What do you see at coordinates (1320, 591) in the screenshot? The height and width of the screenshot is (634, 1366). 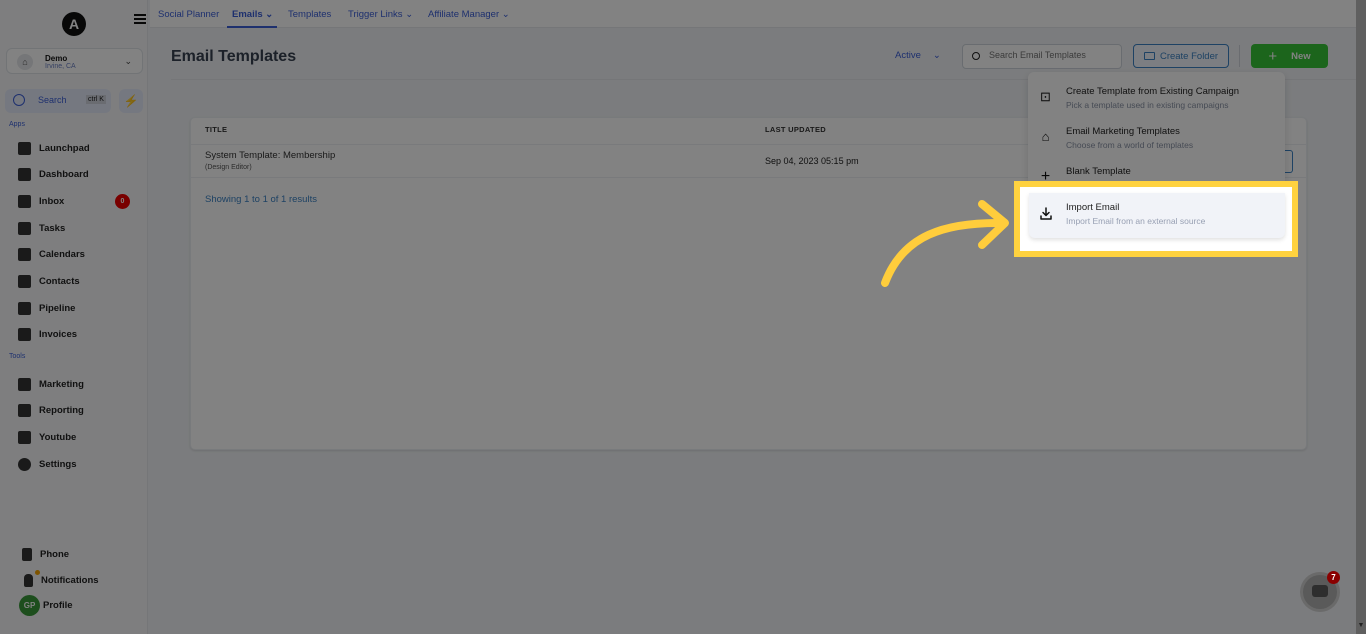 I see `chat-bubble-icon` at bounding box center [1320, 591].